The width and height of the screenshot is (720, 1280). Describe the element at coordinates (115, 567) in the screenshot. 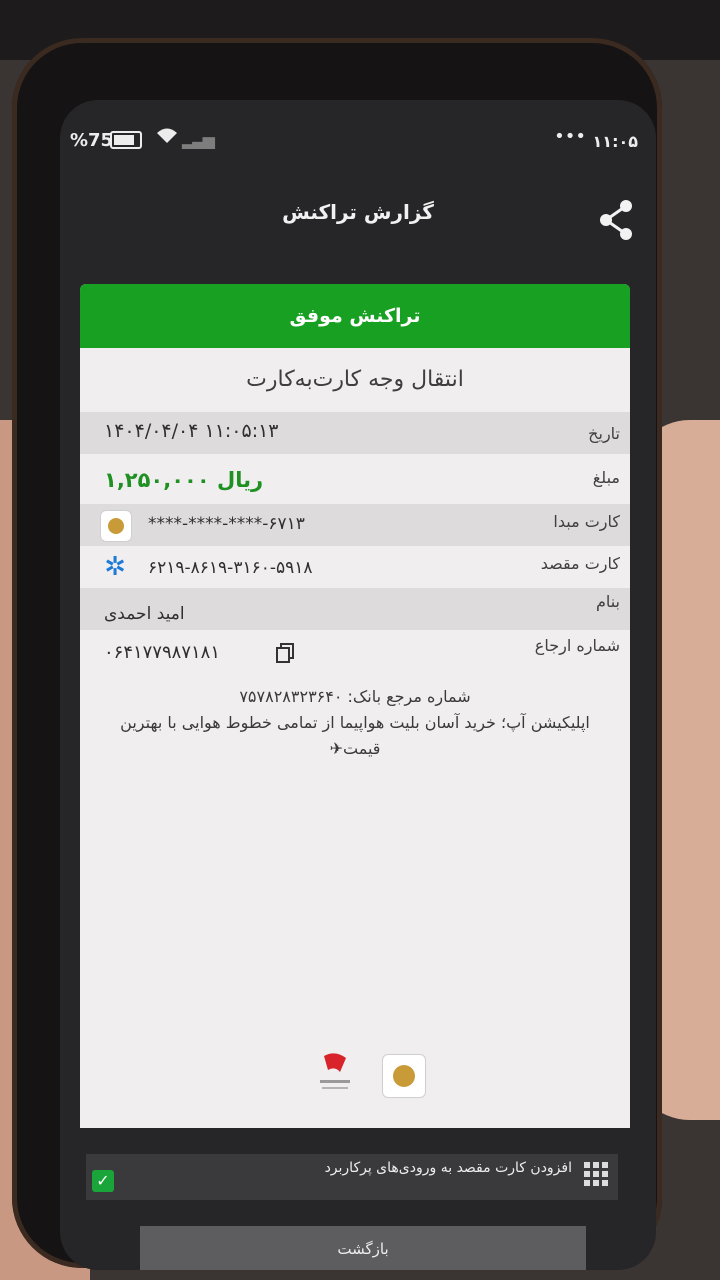

I see `bank-saderat-logo: ✲` at that location.